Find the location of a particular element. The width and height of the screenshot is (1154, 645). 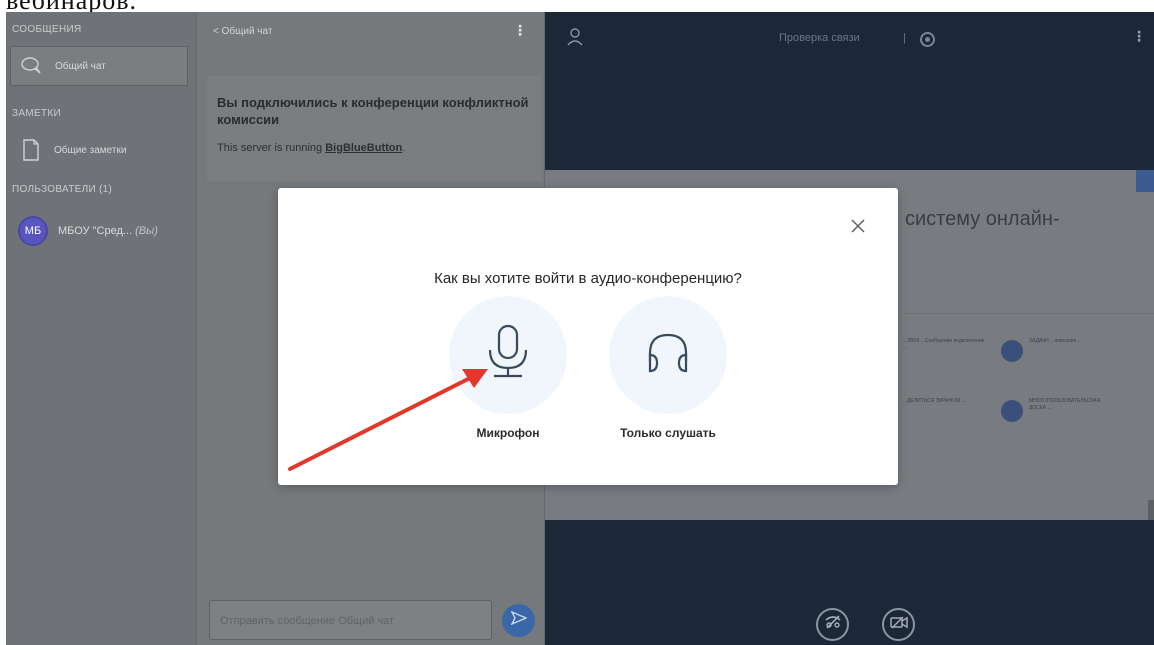

chat-options-icon: ⋮ is located at coordinates (520, 30).